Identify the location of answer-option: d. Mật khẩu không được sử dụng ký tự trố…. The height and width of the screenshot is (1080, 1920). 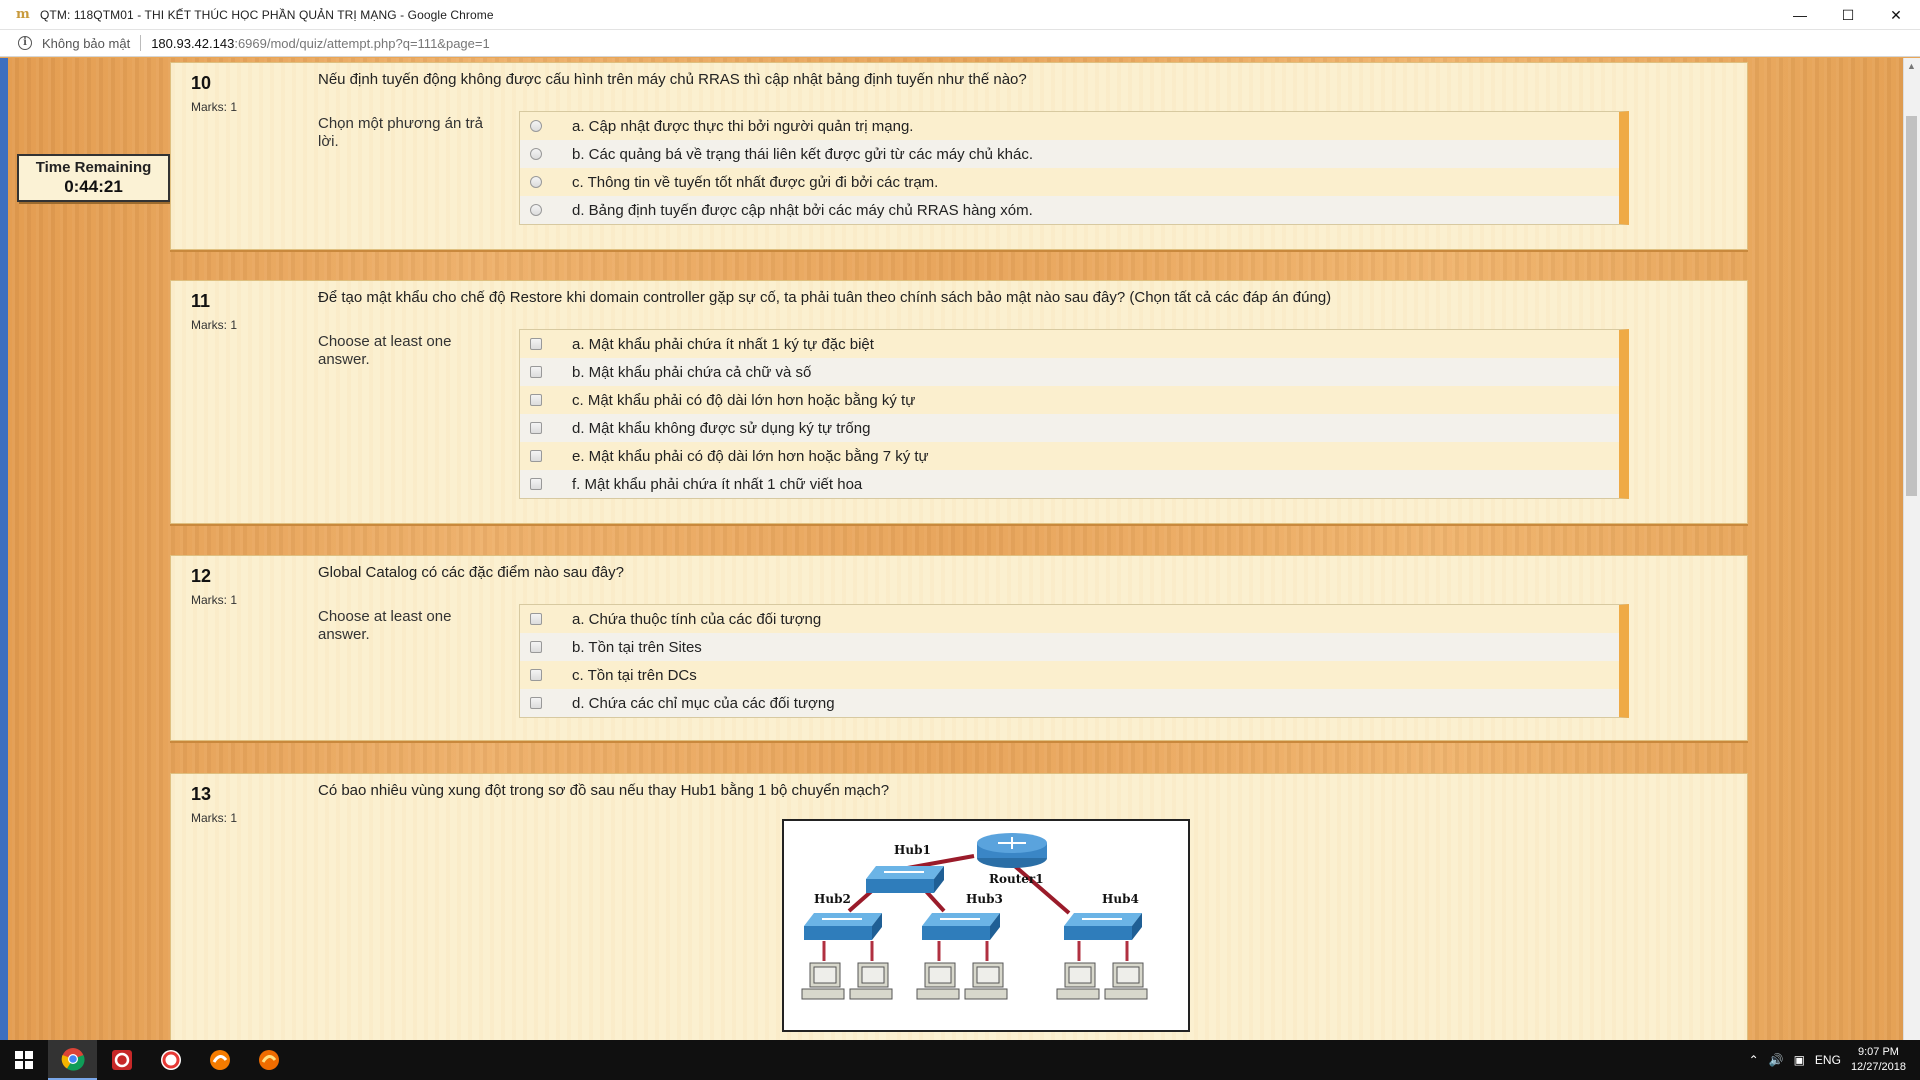
(1069, 428).